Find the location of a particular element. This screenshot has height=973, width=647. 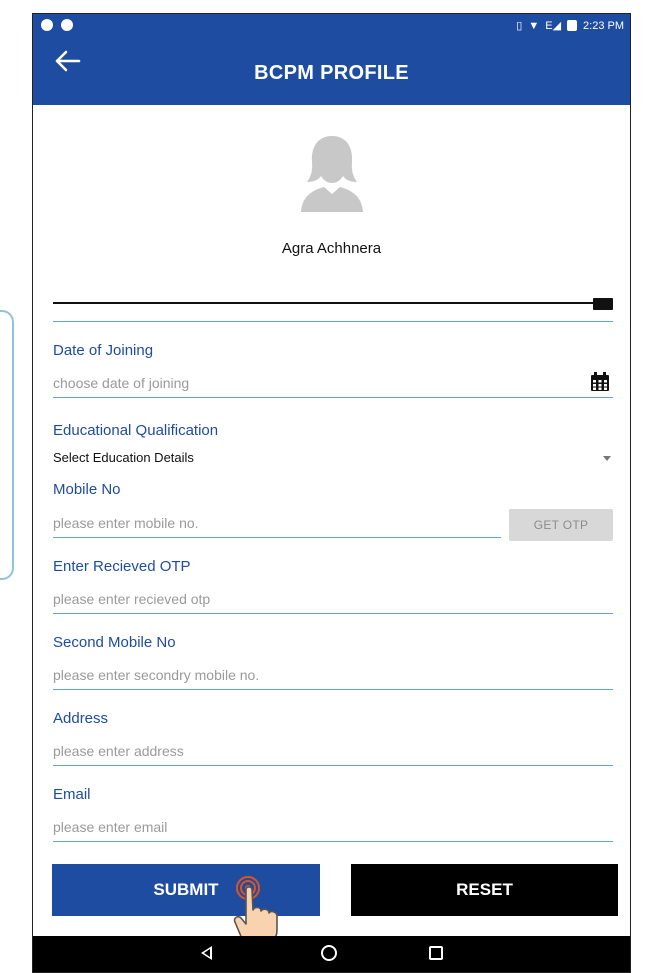

callout-frame is located at coordinates (7, 445).